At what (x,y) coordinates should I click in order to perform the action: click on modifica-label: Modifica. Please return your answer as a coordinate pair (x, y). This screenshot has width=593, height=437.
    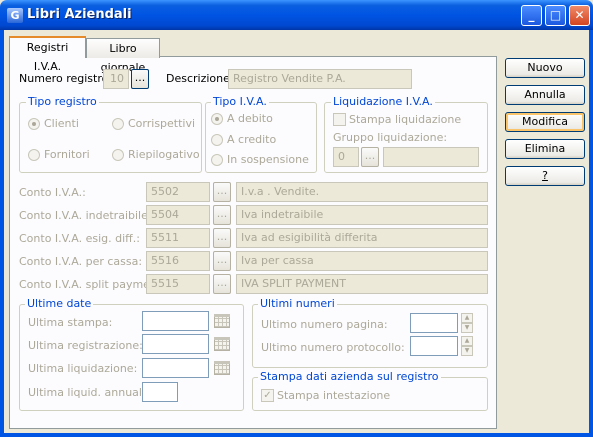
    Looking at the image, I should click on (545, 121).